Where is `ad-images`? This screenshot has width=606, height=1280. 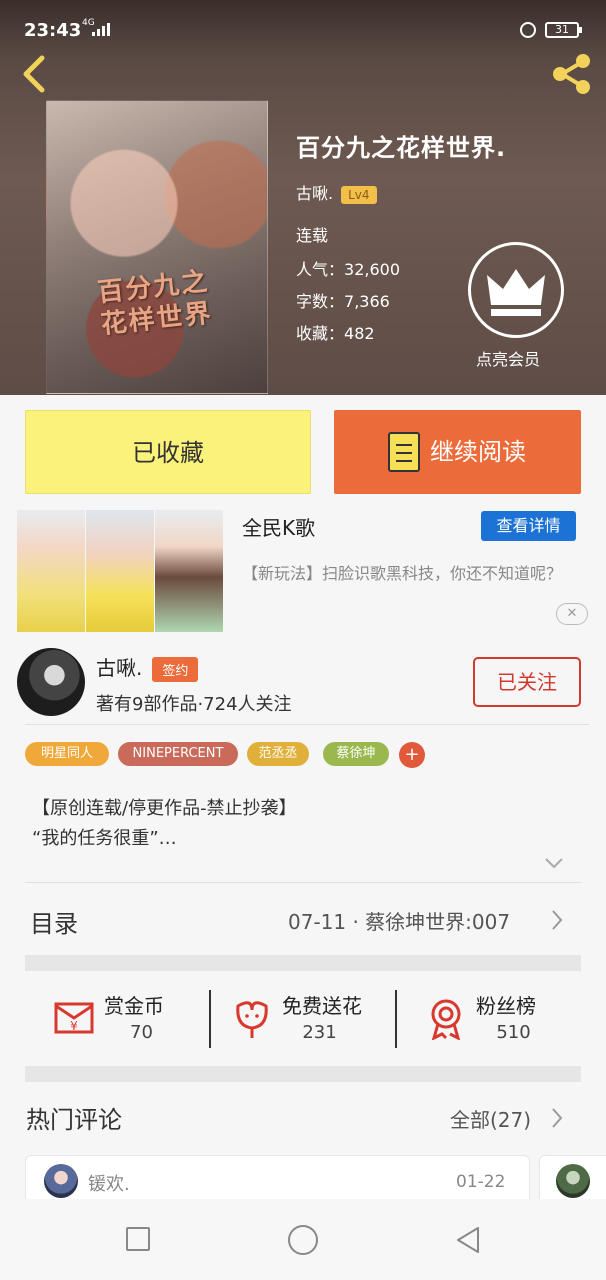
ad-images is located at coordinates (120, 571).